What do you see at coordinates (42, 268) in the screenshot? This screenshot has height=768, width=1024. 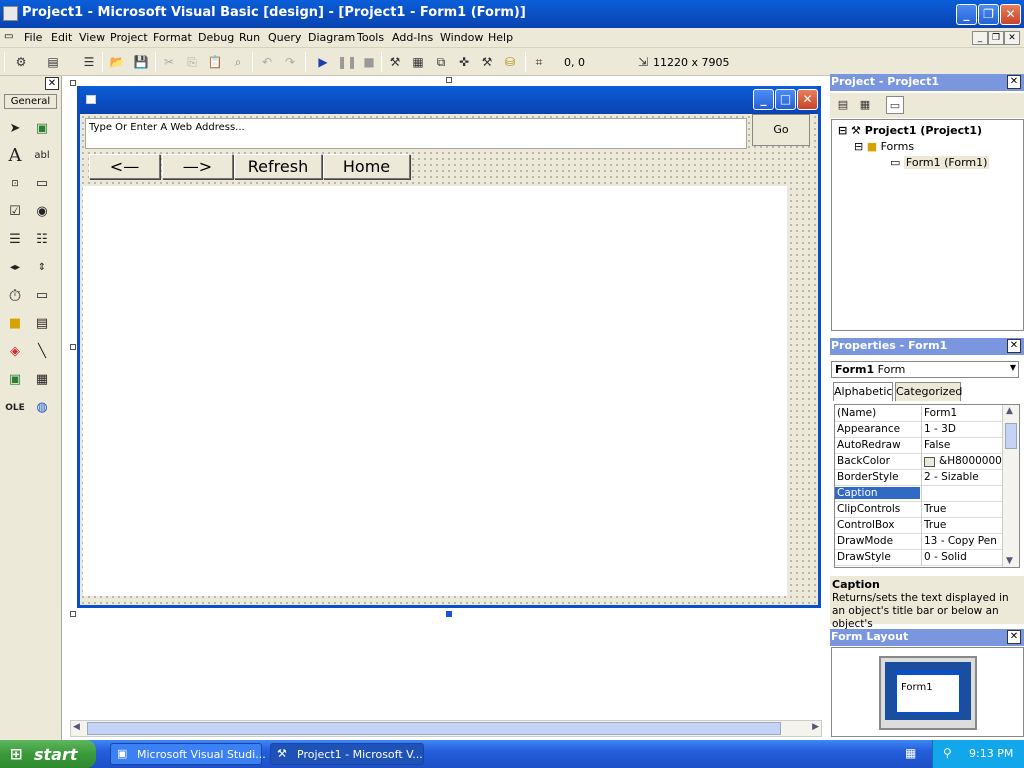 I see `vscrollbar-tool-icon: ⇕` at bounding box center [42, 268].